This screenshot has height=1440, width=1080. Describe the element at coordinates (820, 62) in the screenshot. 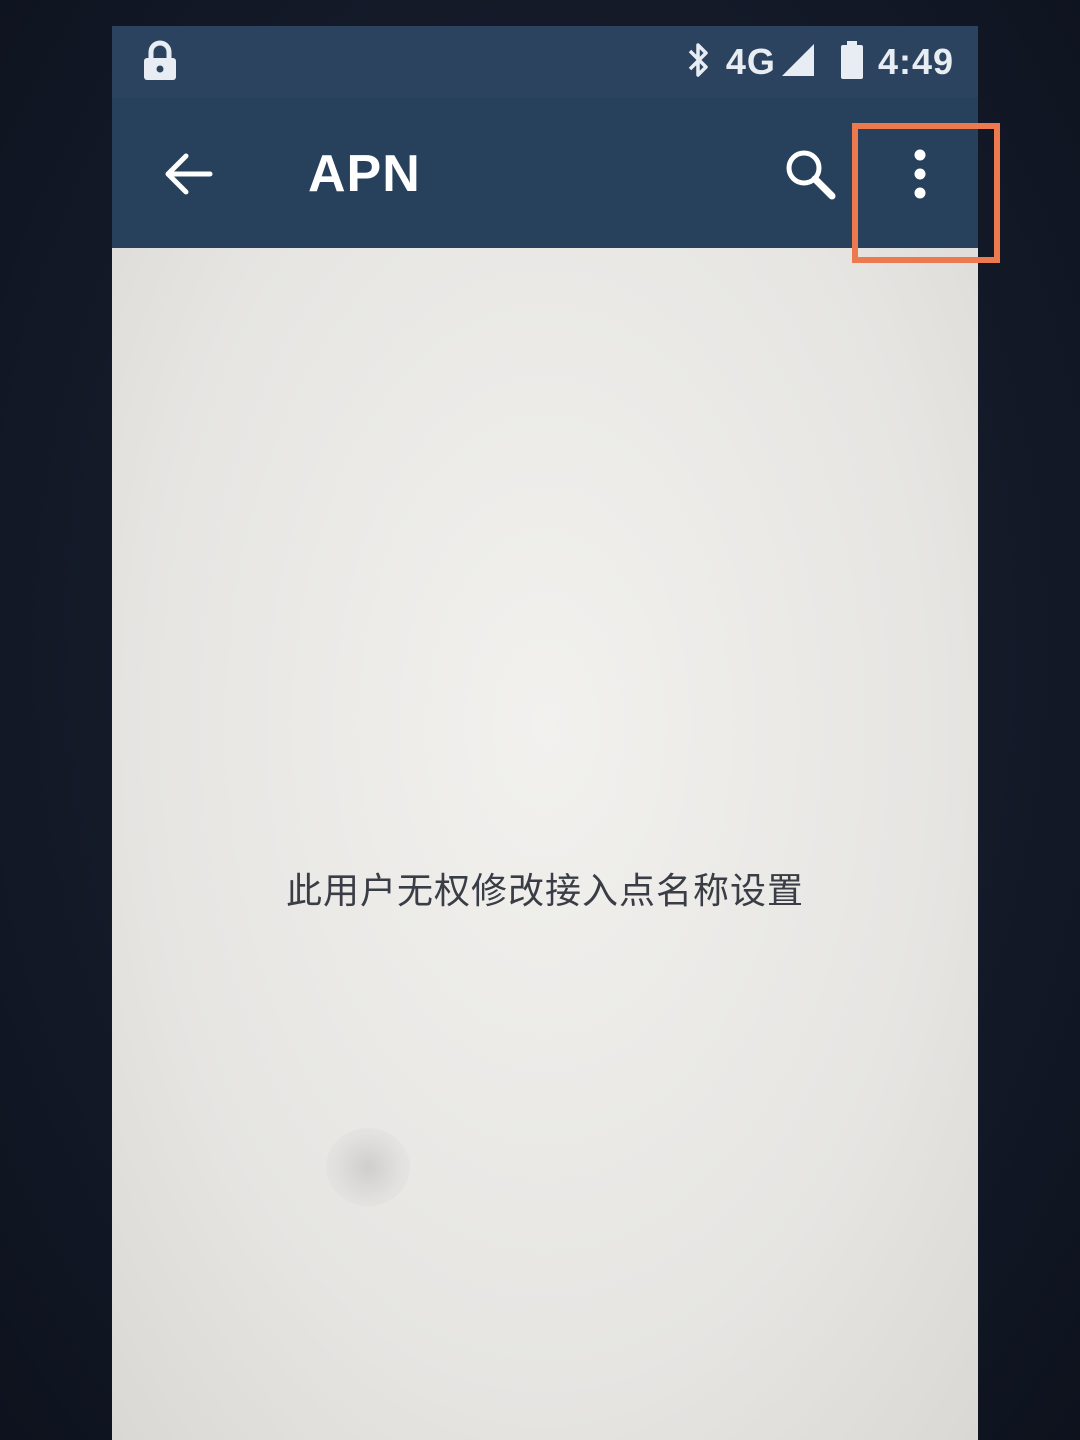

I see `status-icons: 4G 4:49` at that location.